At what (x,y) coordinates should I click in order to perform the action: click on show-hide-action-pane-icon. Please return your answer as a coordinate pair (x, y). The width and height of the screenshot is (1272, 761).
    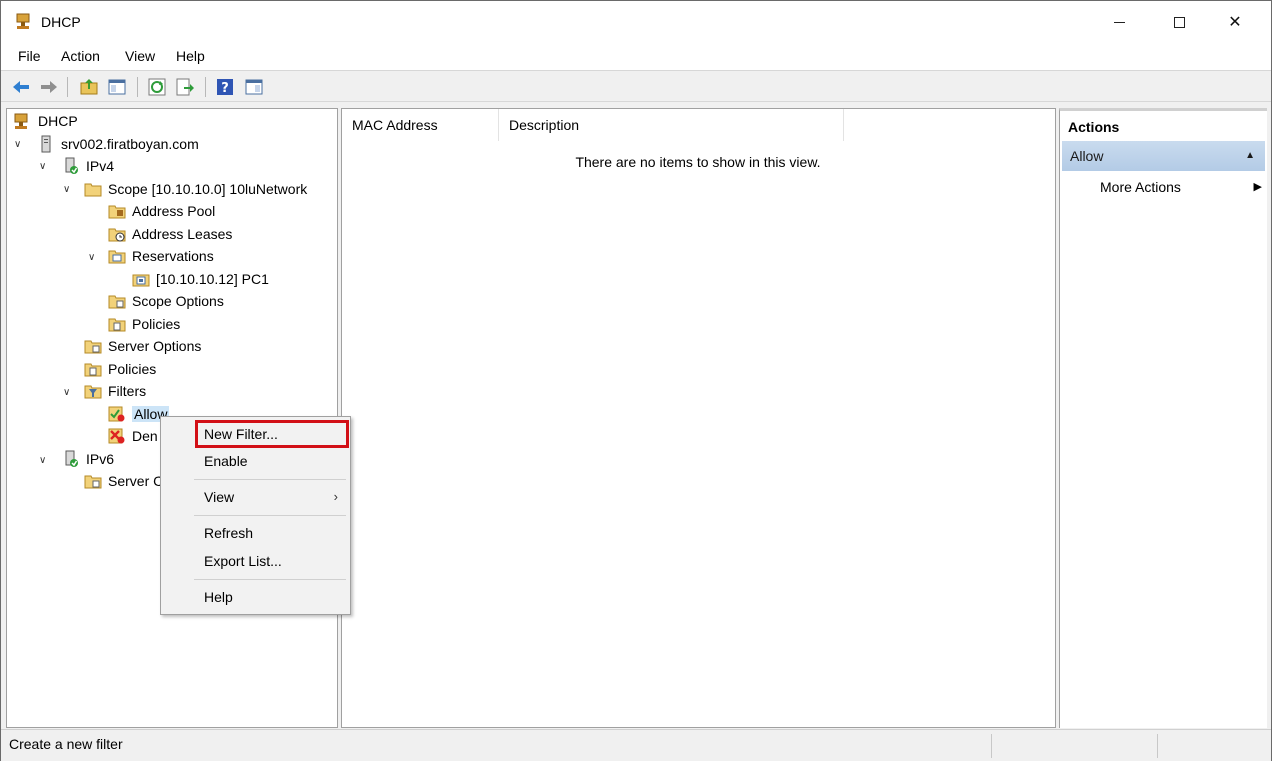
    Looking at the image, I should click on (254, 87).